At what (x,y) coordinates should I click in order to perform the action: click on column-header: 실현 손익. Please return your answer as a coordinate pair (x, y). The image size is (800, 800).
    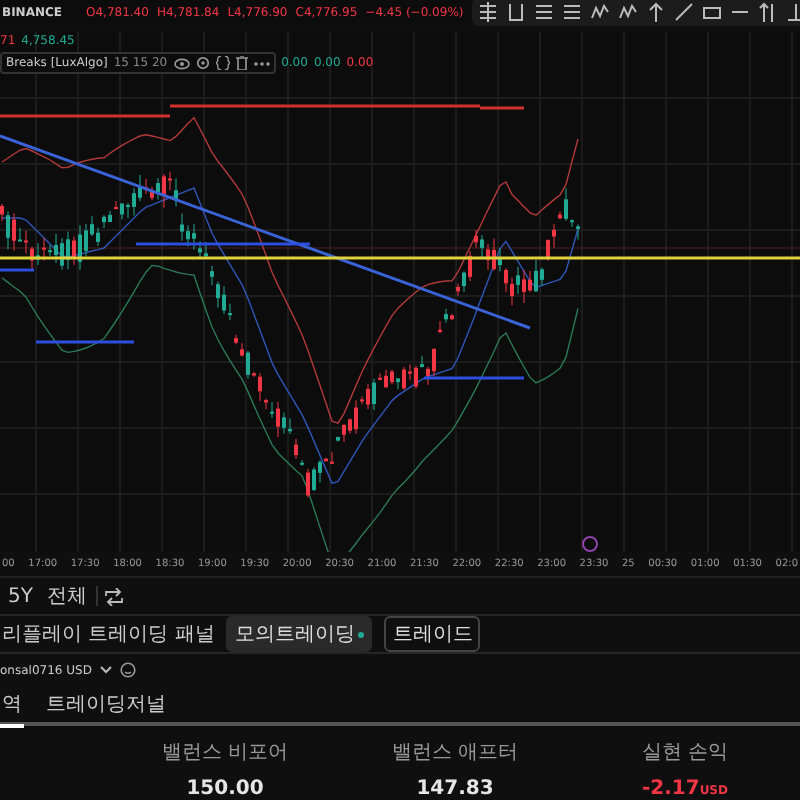
    Looking at the image, I should click on (685, 753).